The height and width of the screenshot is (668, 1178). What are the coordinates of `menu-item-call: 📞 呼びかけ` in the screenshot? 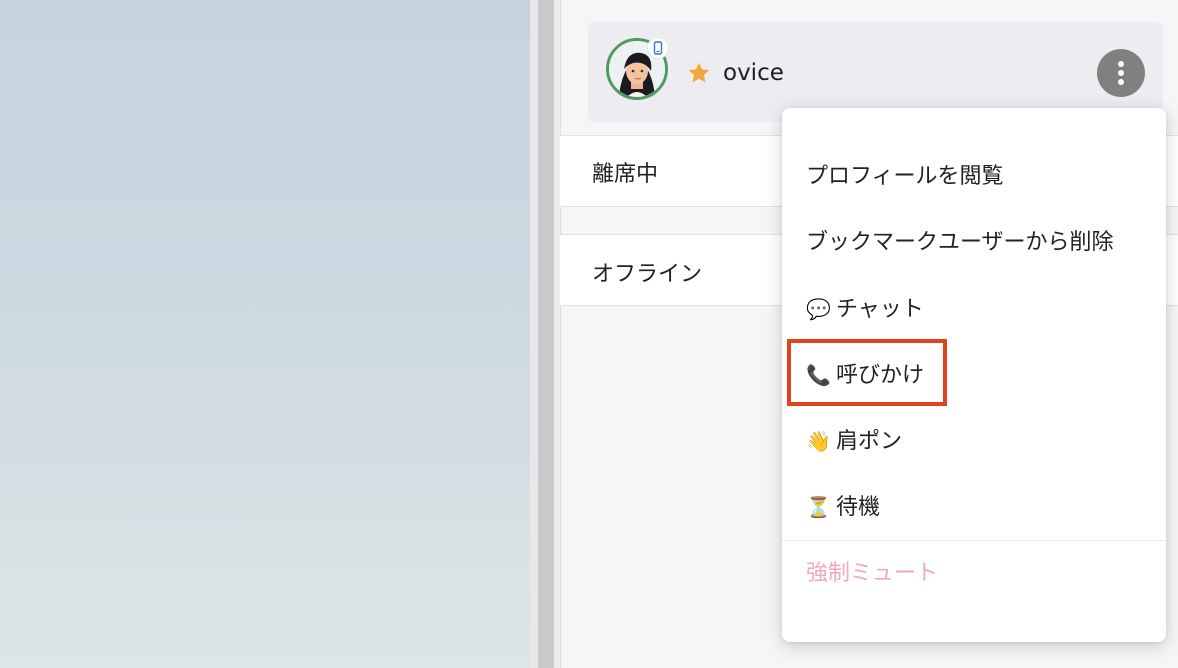 It's located at (865, 375).